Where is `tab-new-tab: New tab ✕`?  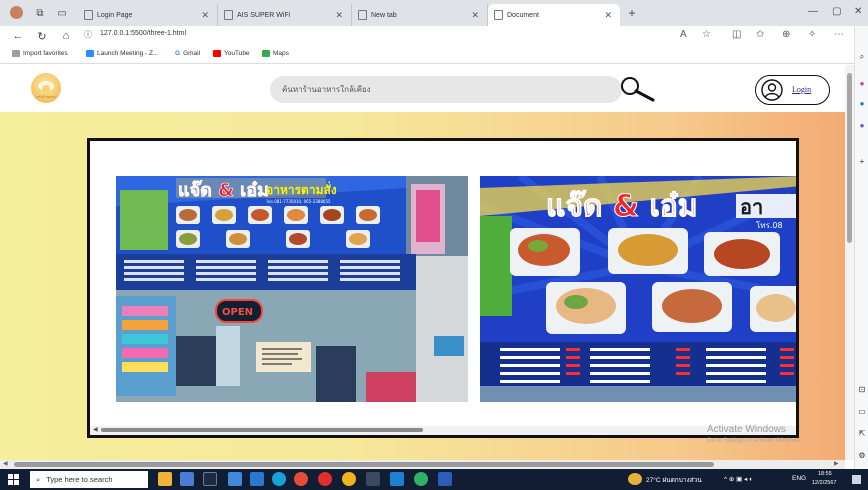
tab-new-tab: New tab ✕ is located at coordinates (420, 15).